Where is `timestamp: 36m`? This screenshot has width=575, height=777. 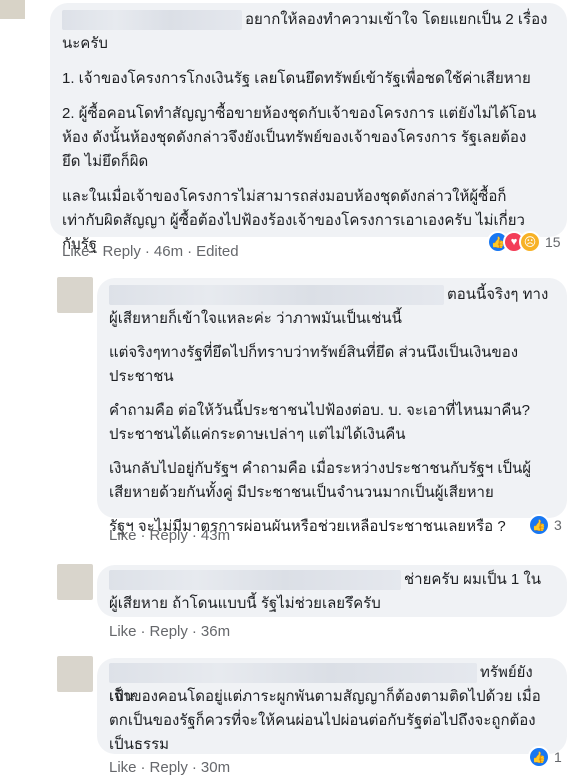 timestamp: 36m is located at coordinates (215, 631).